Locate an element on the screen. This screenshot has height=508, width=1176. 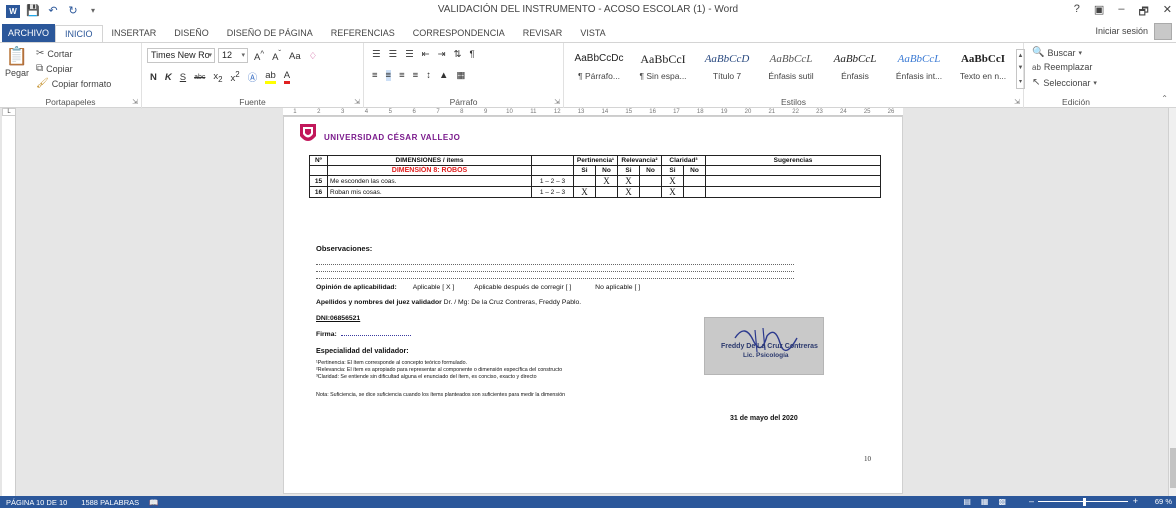
undo-icon: ↶ is located at coordinates (53, 11).